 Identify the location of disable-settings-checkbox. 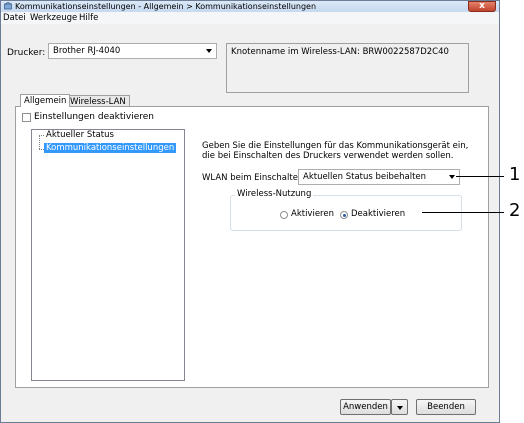
(26, 117).